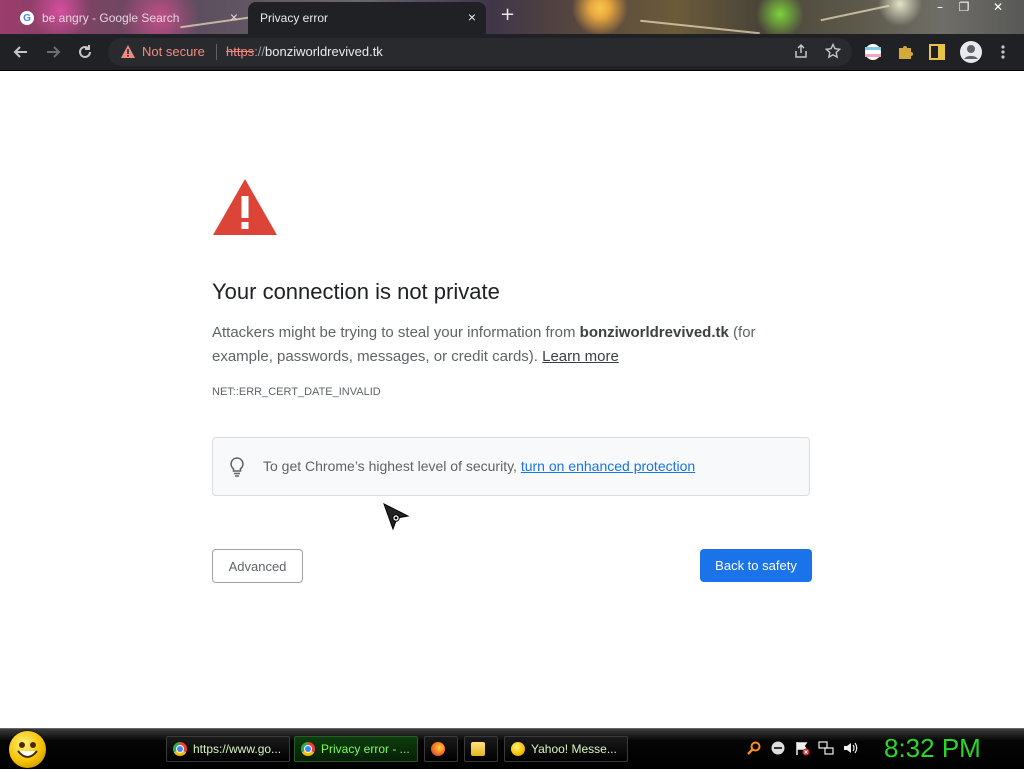  I want to click on minimize-button: –, so click(940, 7).